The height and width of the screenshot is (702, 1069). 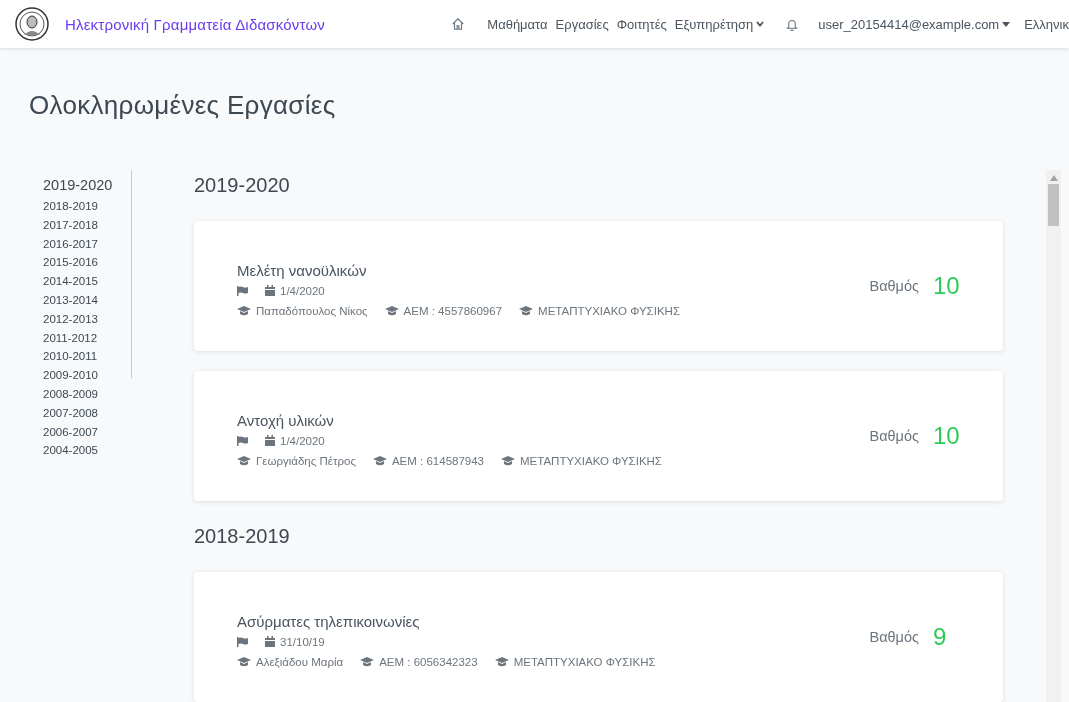 What do you see at coordinates (70, 206) in the screenshot?
I see `year-link: 2018-2019` at bounding box center [70, 206].